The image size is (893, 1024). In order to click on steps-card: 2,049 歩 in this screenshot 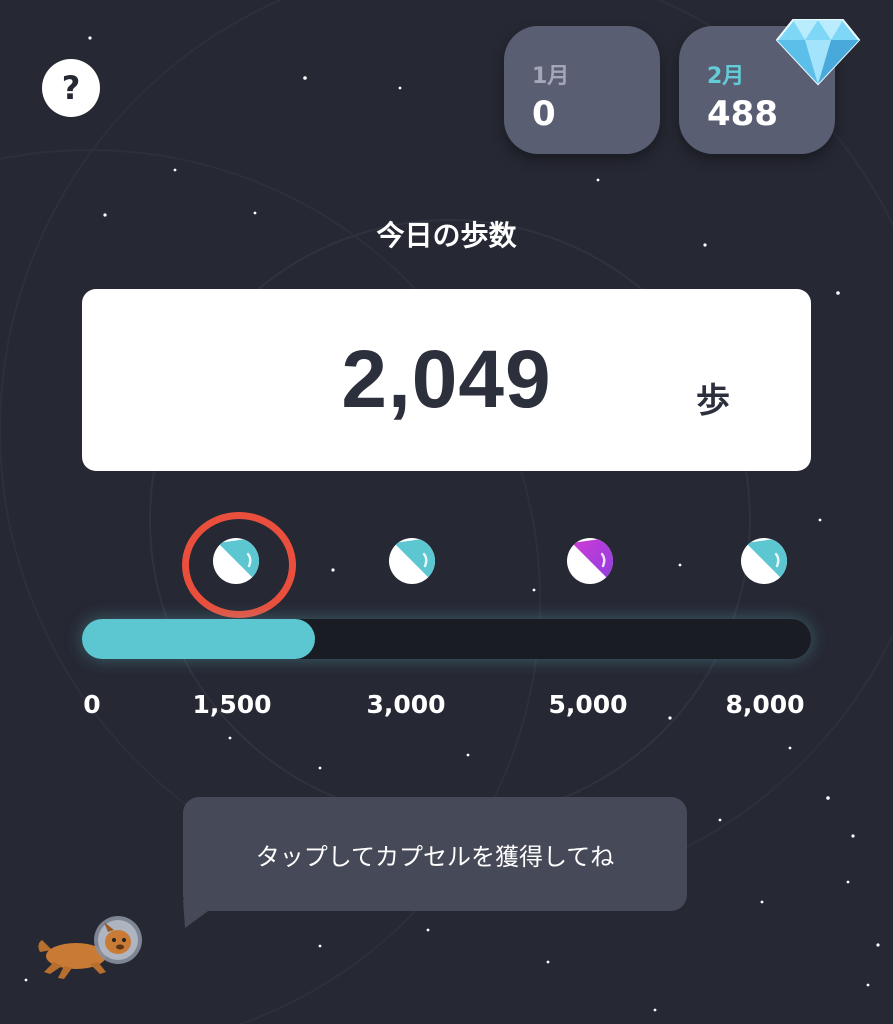, I will do `click(446, 380)`.